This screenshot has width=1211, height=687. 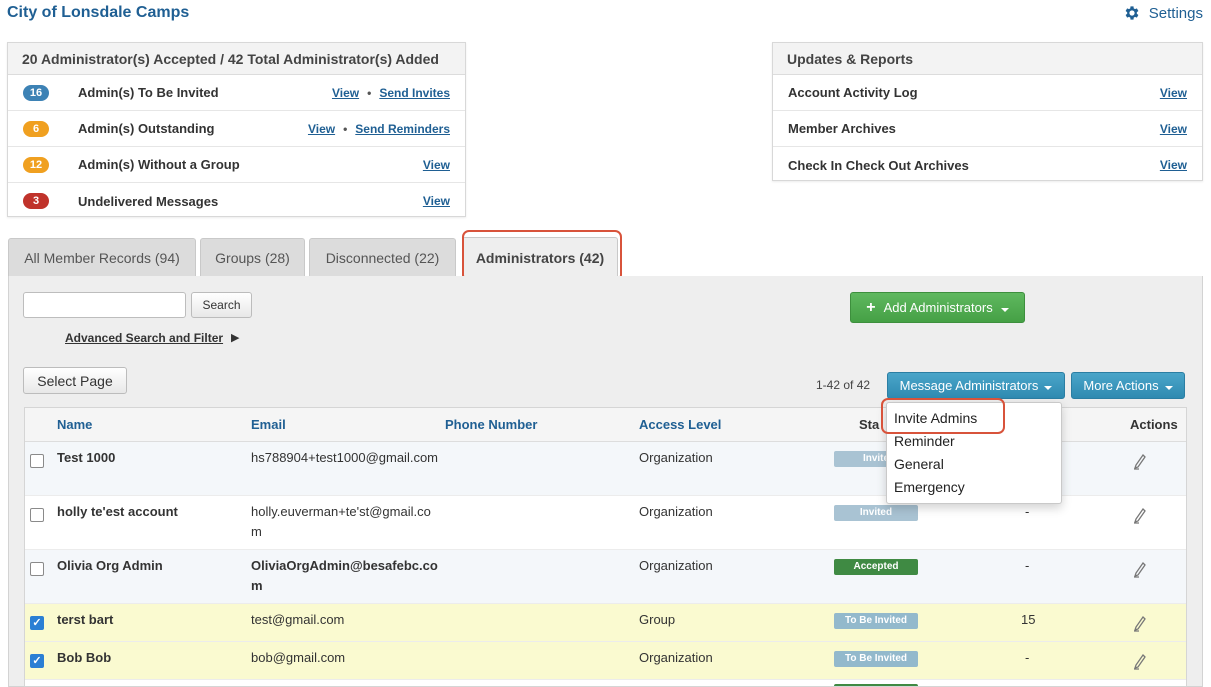 I want to click on settings-link: Settings, so click(x=1163, y=13).